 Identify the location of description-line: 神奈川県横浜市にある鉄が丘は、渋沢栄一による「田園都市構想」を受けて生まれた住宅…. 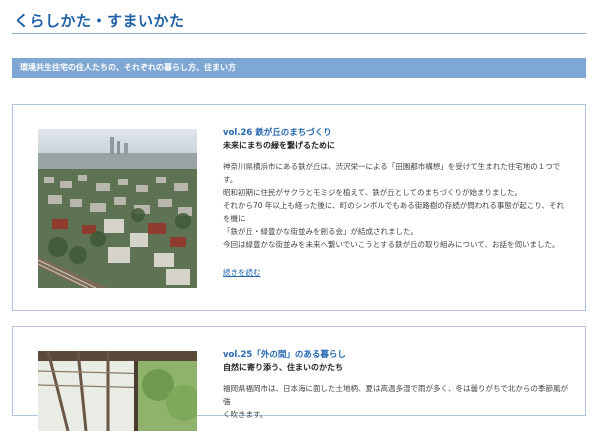
(392, 173).